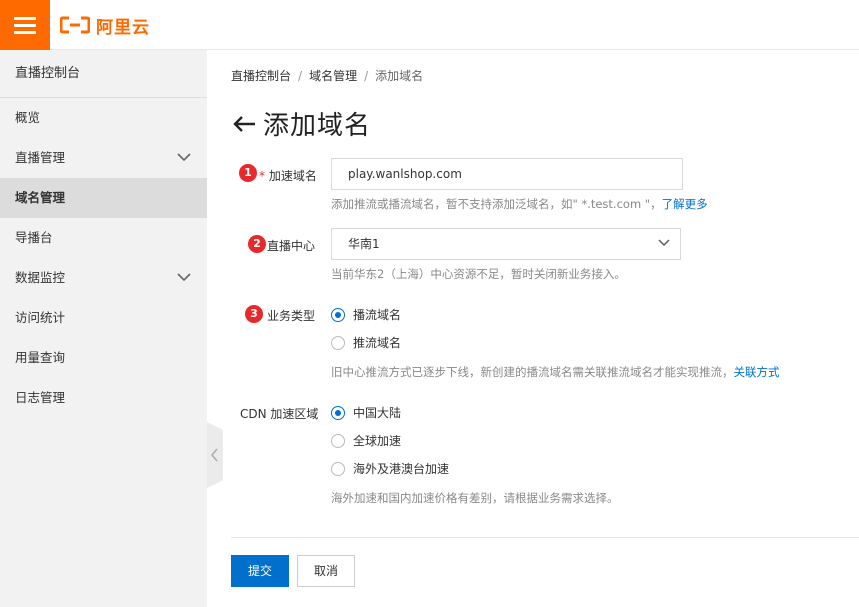 Image resolution: width=859 pixels, height=607 pixels. What do you see at coordinates (248, 173) in the screenshot?
I see `step-badge-1: 1` at bounding box center [248, 173].